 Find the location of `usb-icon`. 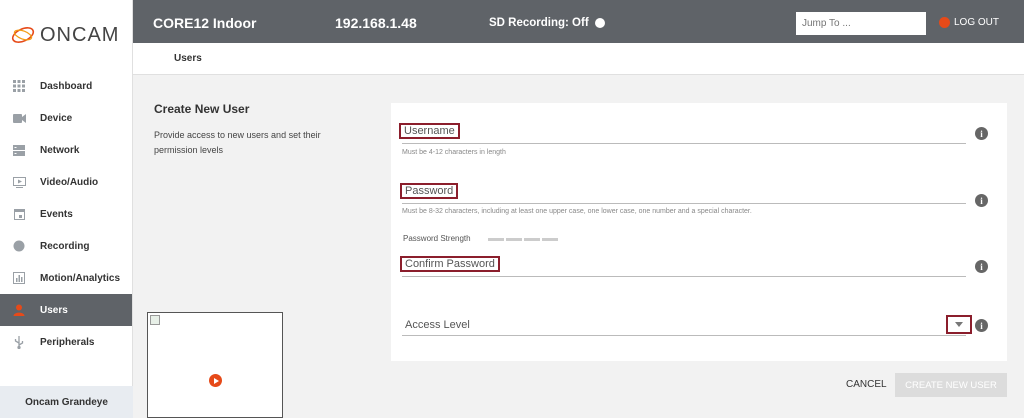

usb-icon is located at coordinates (19, 342).